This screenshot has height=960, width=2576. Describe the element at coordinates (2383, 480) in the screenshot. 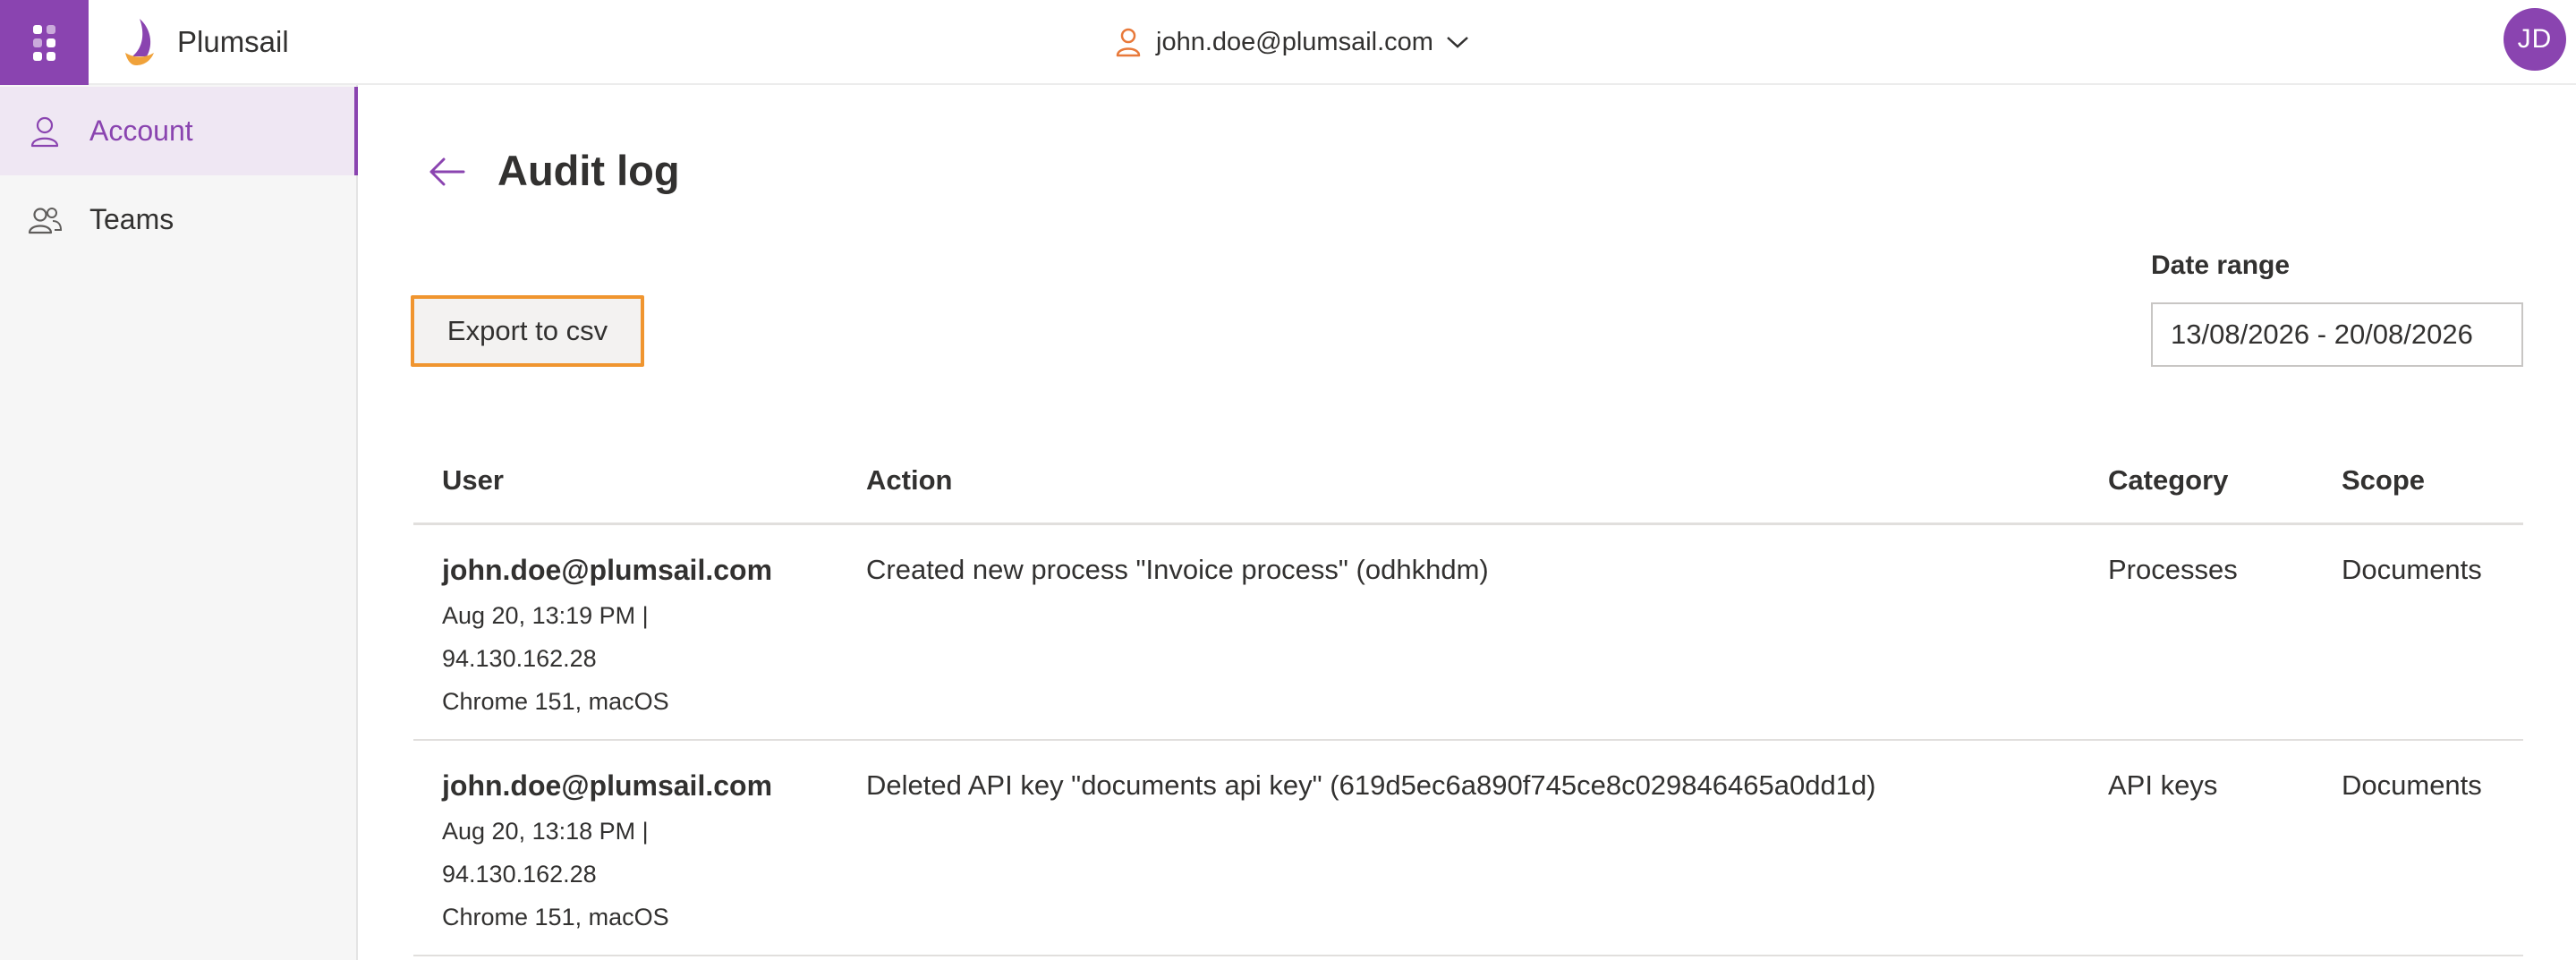

I see `column-header-scope: Scope` at that location.